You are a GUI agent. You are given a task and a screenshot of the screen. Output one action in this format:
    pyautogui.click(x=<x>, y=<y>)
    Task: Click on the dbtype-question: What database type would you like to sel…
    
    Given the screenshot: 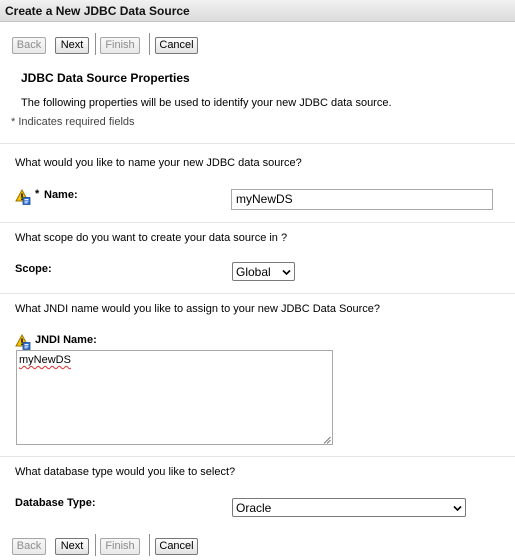 What is the action you would take?
    pyautogui.click(x=125, y=472)
    